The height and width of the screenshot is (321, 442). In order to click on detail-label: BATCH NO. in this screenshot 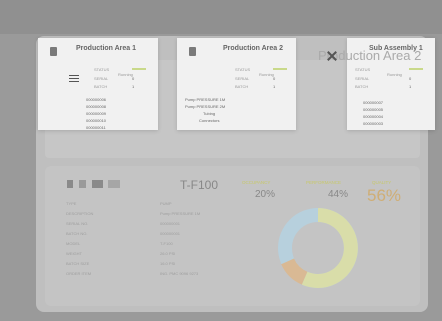, I will do `click(77, 233)`.